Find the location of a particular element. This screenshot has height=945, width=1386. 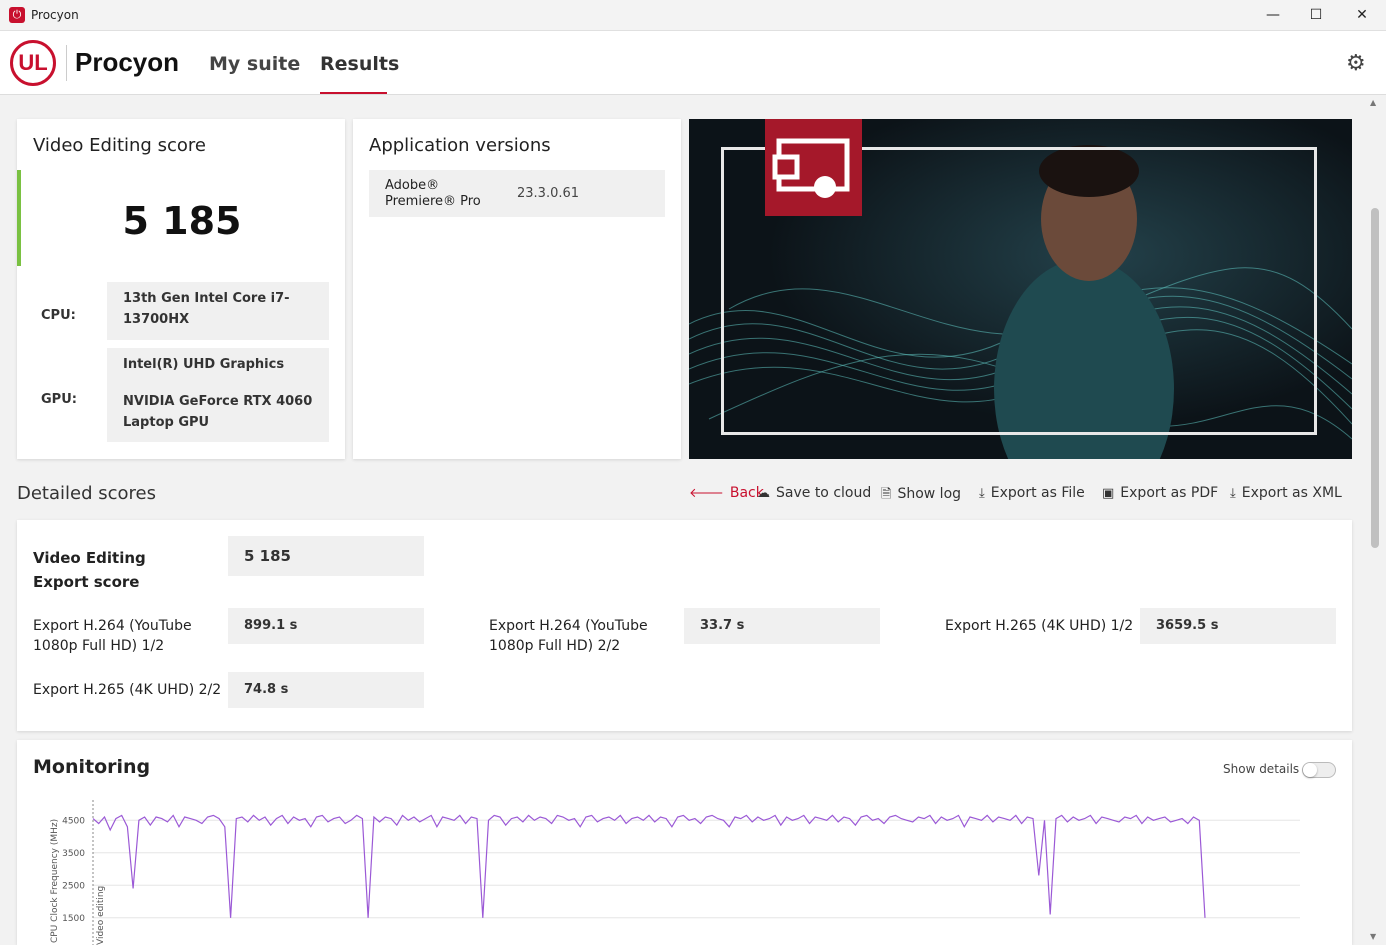

export-pdf-button: ▣ Export as PDF is located at coordinates (1160, 493).